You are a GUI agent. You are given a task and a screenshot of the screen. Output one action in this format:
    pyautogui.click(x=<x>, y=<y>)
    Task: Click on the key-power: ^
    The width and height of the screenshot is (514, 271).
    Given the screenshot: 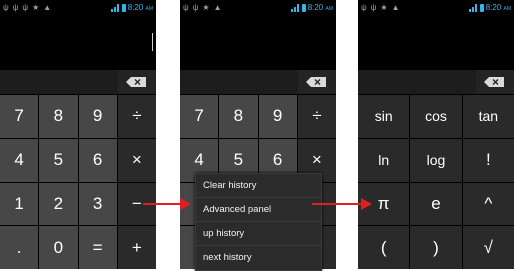 What is the action you would take?
    pyautogui.click(x=488, y=204)
    